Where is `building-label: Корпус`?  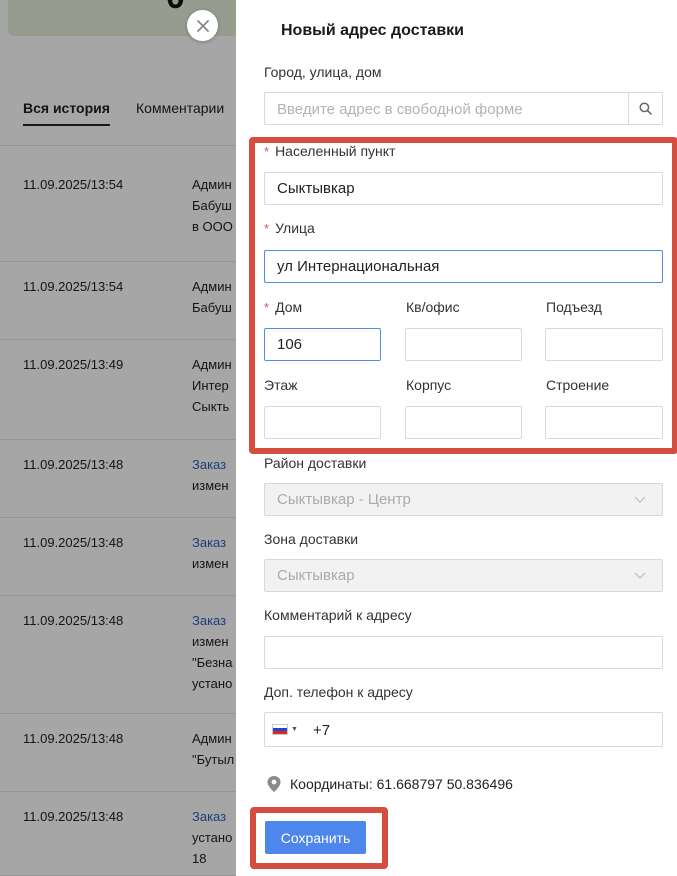
building-label: Корпус is located at coordinates (429, 385).